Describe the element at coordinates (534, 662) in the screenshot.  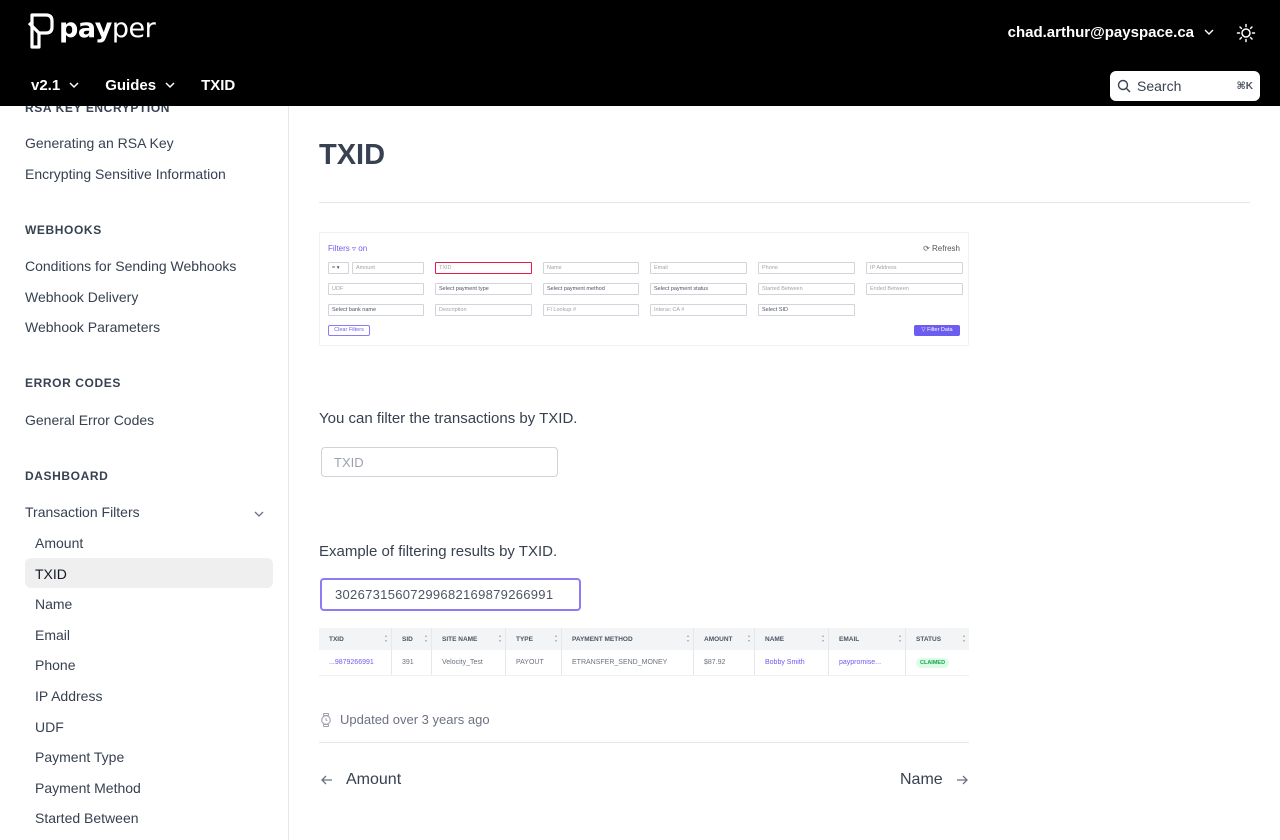
I see `cell-type: PAYOUT` at that location.